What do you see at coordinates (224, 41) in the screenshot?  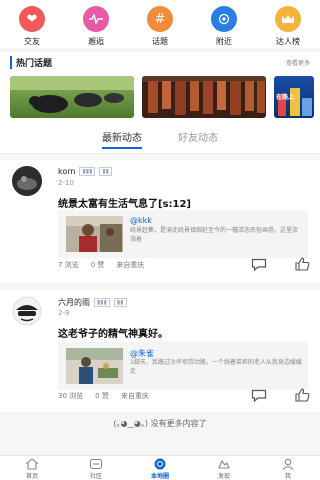 I see `quick-link-label: 附近` at bounding box center [224, 41].